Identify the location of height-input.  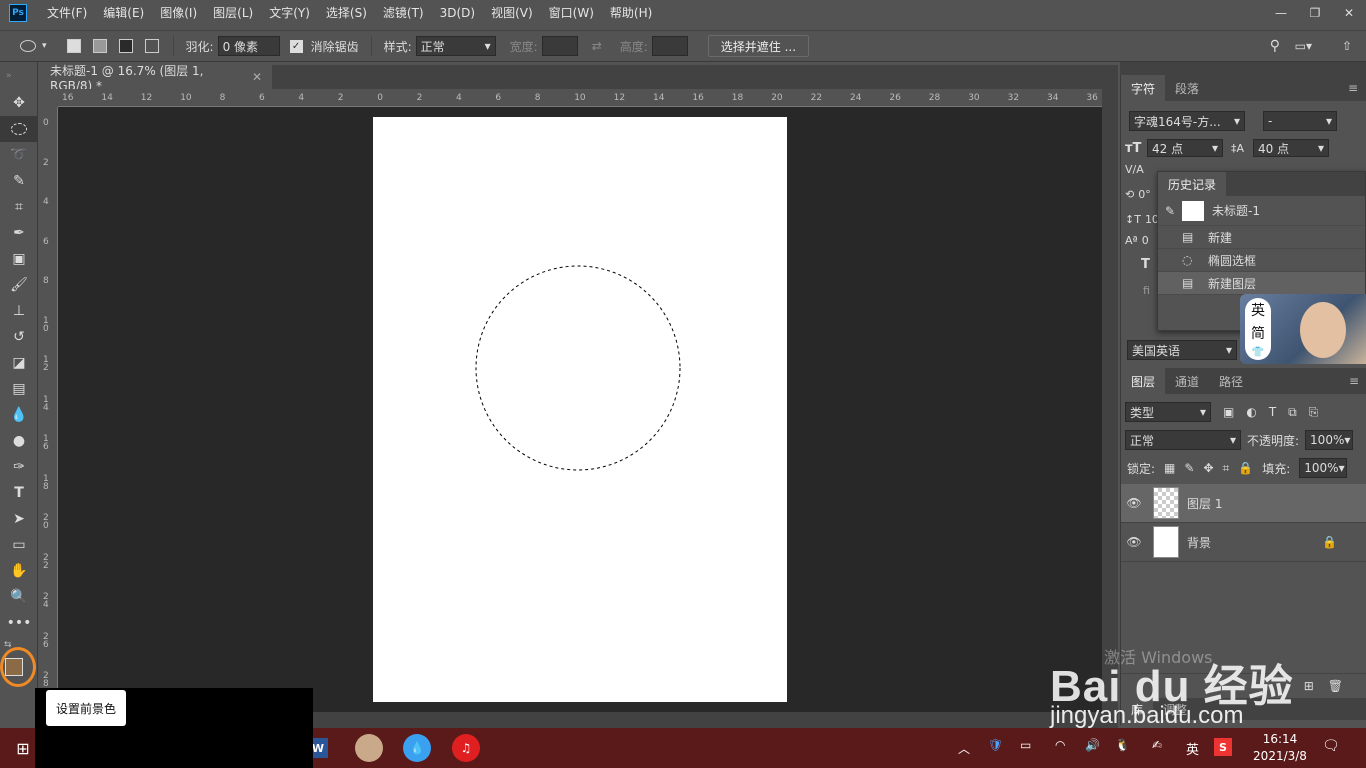
(669, 46).